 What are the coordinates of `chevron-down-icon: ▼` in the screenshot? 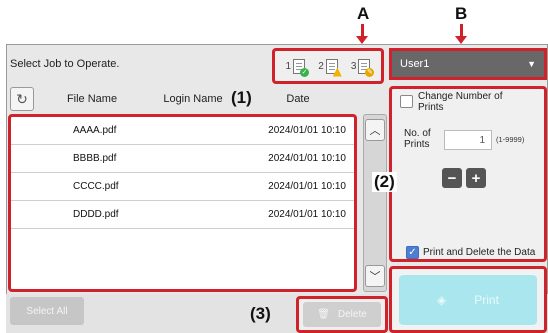 It's located at (531, 64).